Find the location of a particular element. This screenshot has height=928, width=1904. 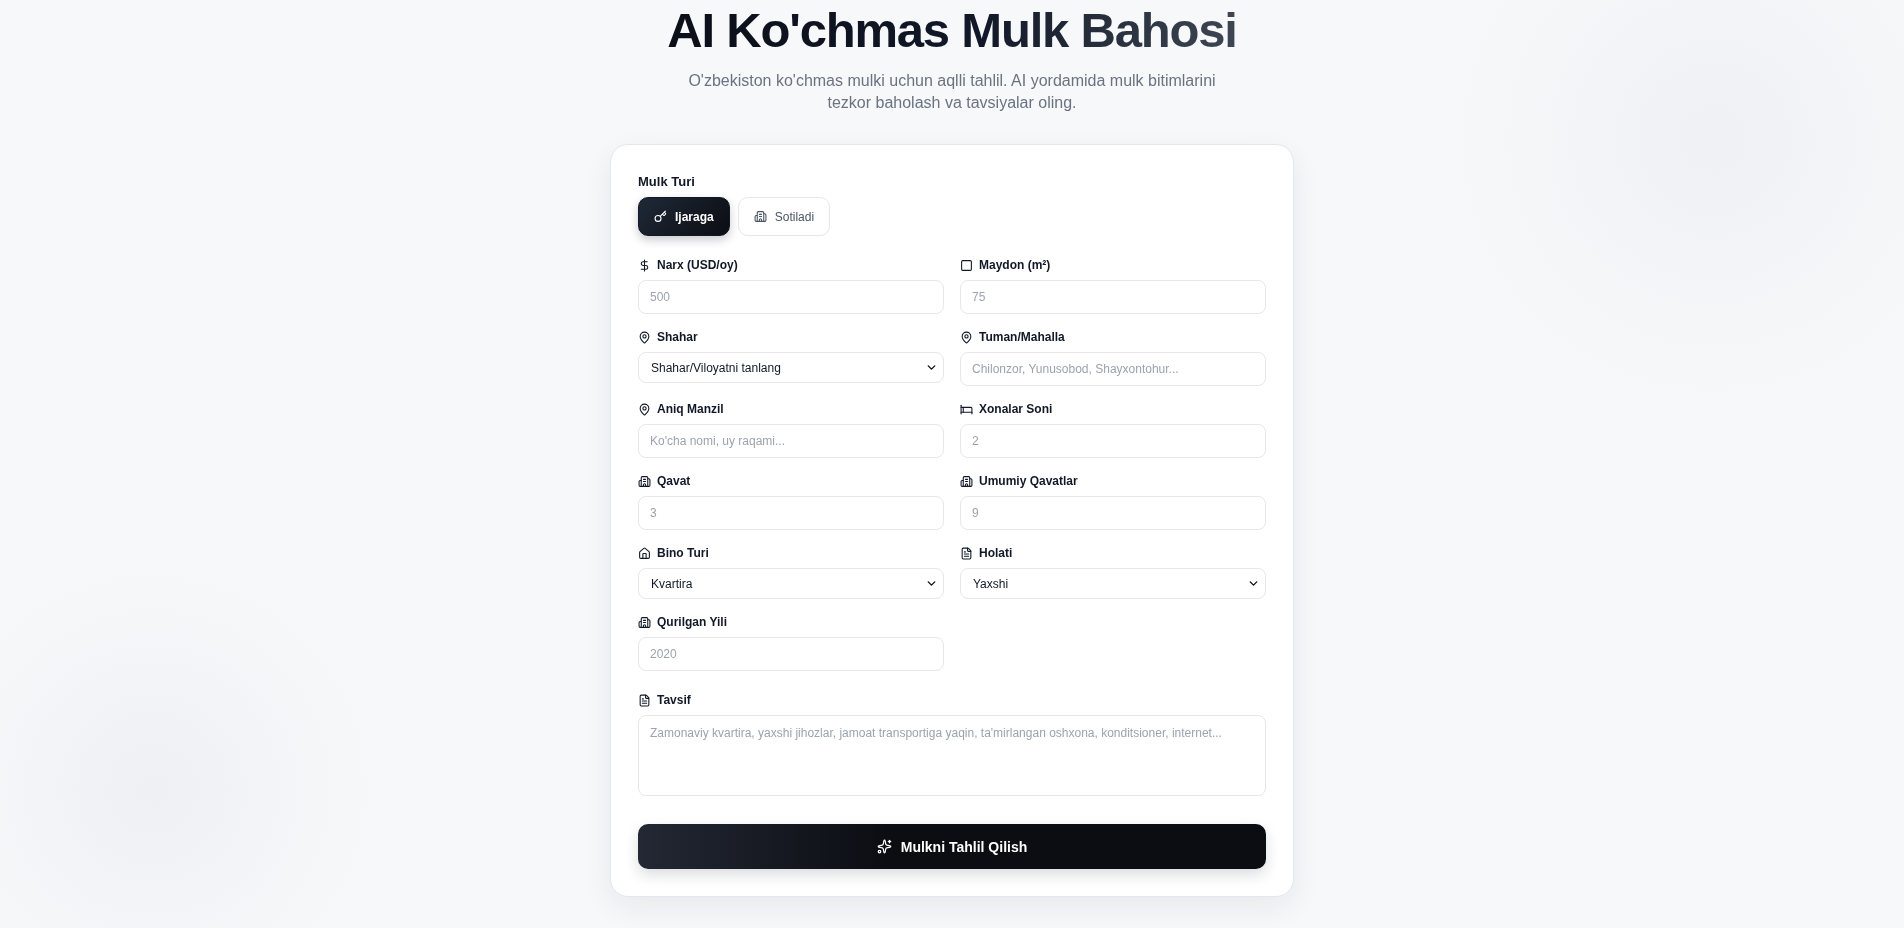

input-field: 9 is located at coordinates (1113, 513).